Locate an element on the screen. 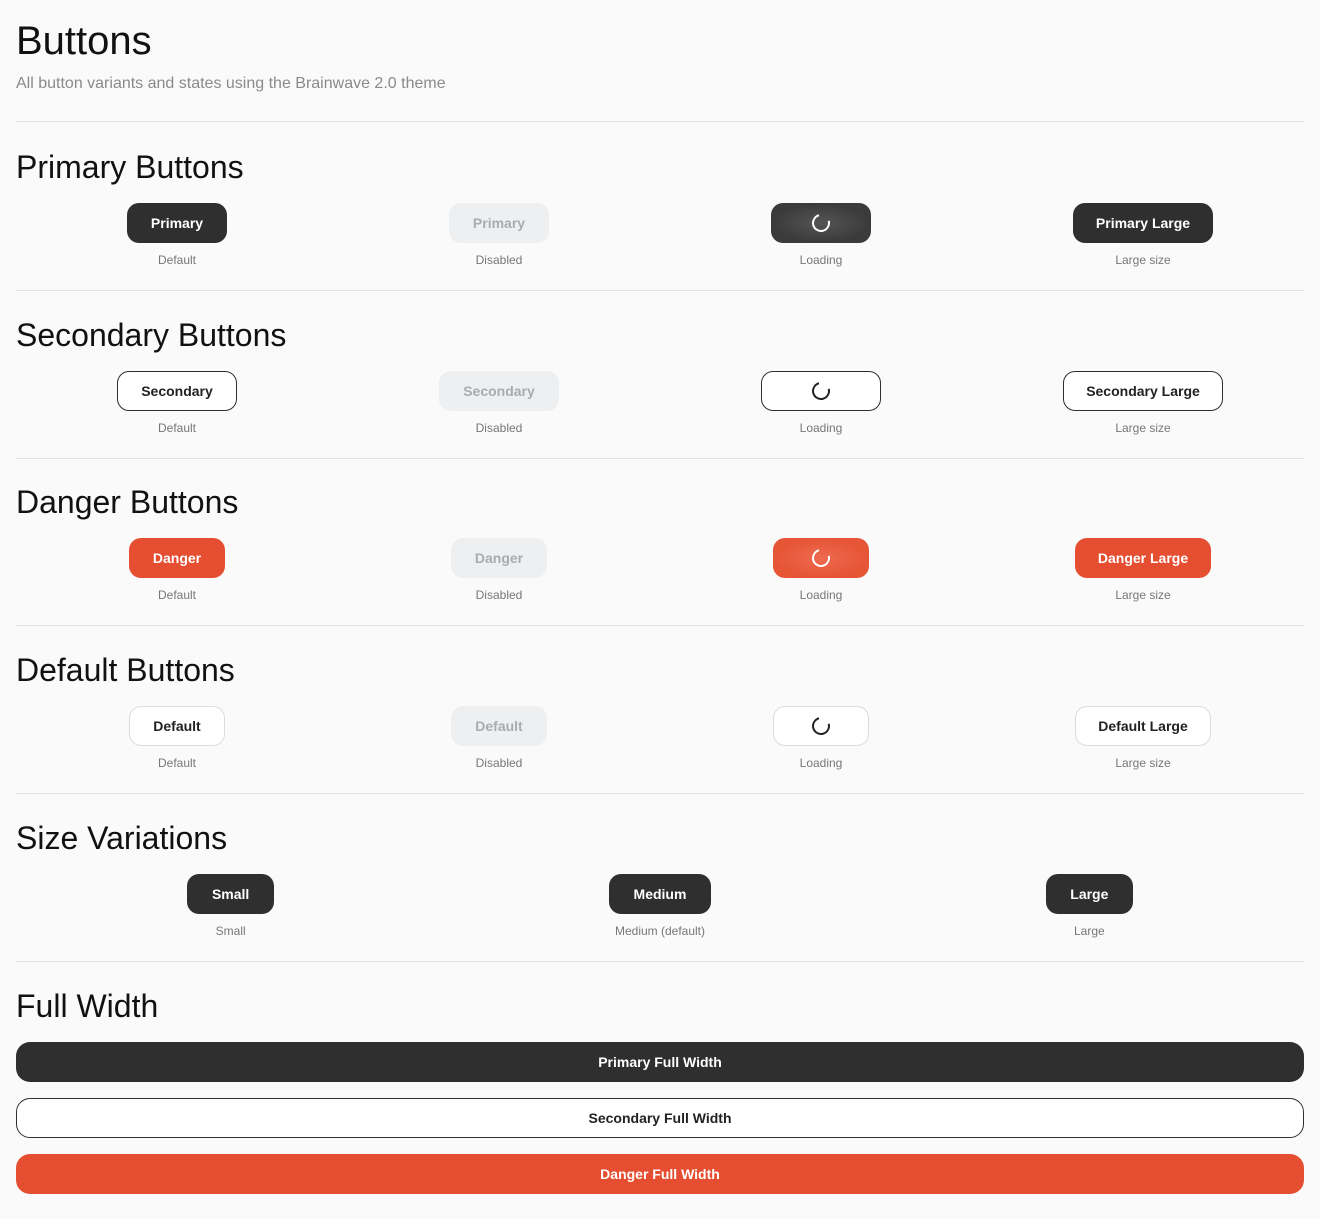 The width and height of the screenshot is (1320, 1219). size-small-cell: Small Small is located at coordinates (230, 906).